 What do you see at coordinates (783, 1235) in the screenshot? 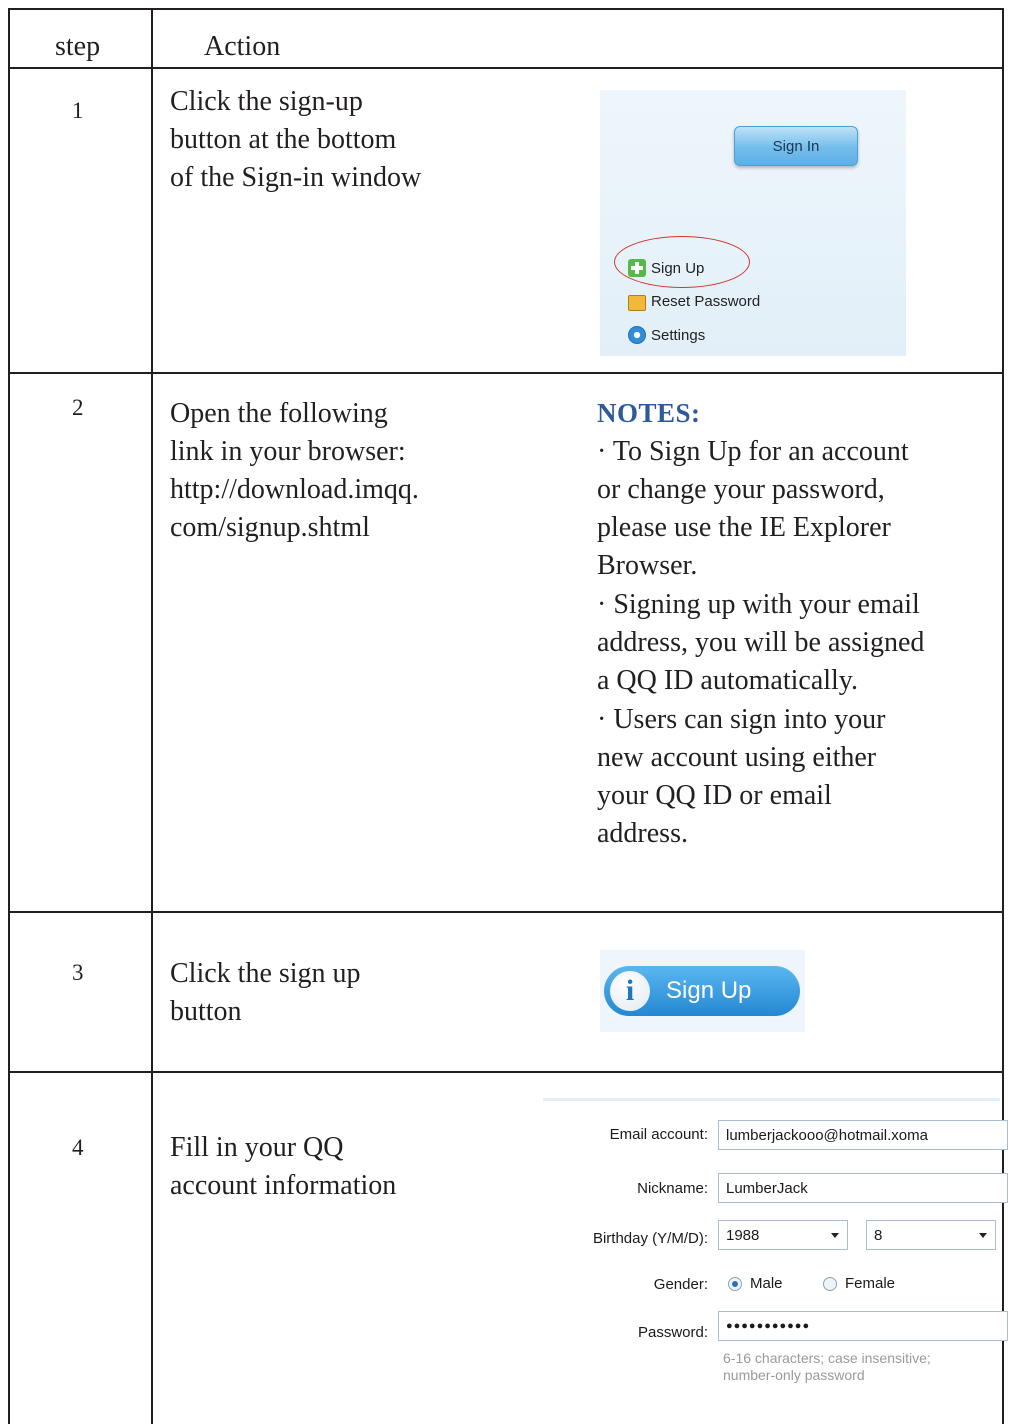
I see `birthday-year-select: 1988` at bounding box center [783, 1235].